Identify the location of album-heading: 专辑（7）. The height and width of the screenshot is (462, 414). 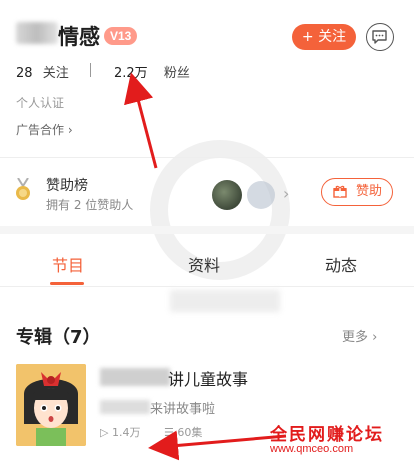
(58, 337).